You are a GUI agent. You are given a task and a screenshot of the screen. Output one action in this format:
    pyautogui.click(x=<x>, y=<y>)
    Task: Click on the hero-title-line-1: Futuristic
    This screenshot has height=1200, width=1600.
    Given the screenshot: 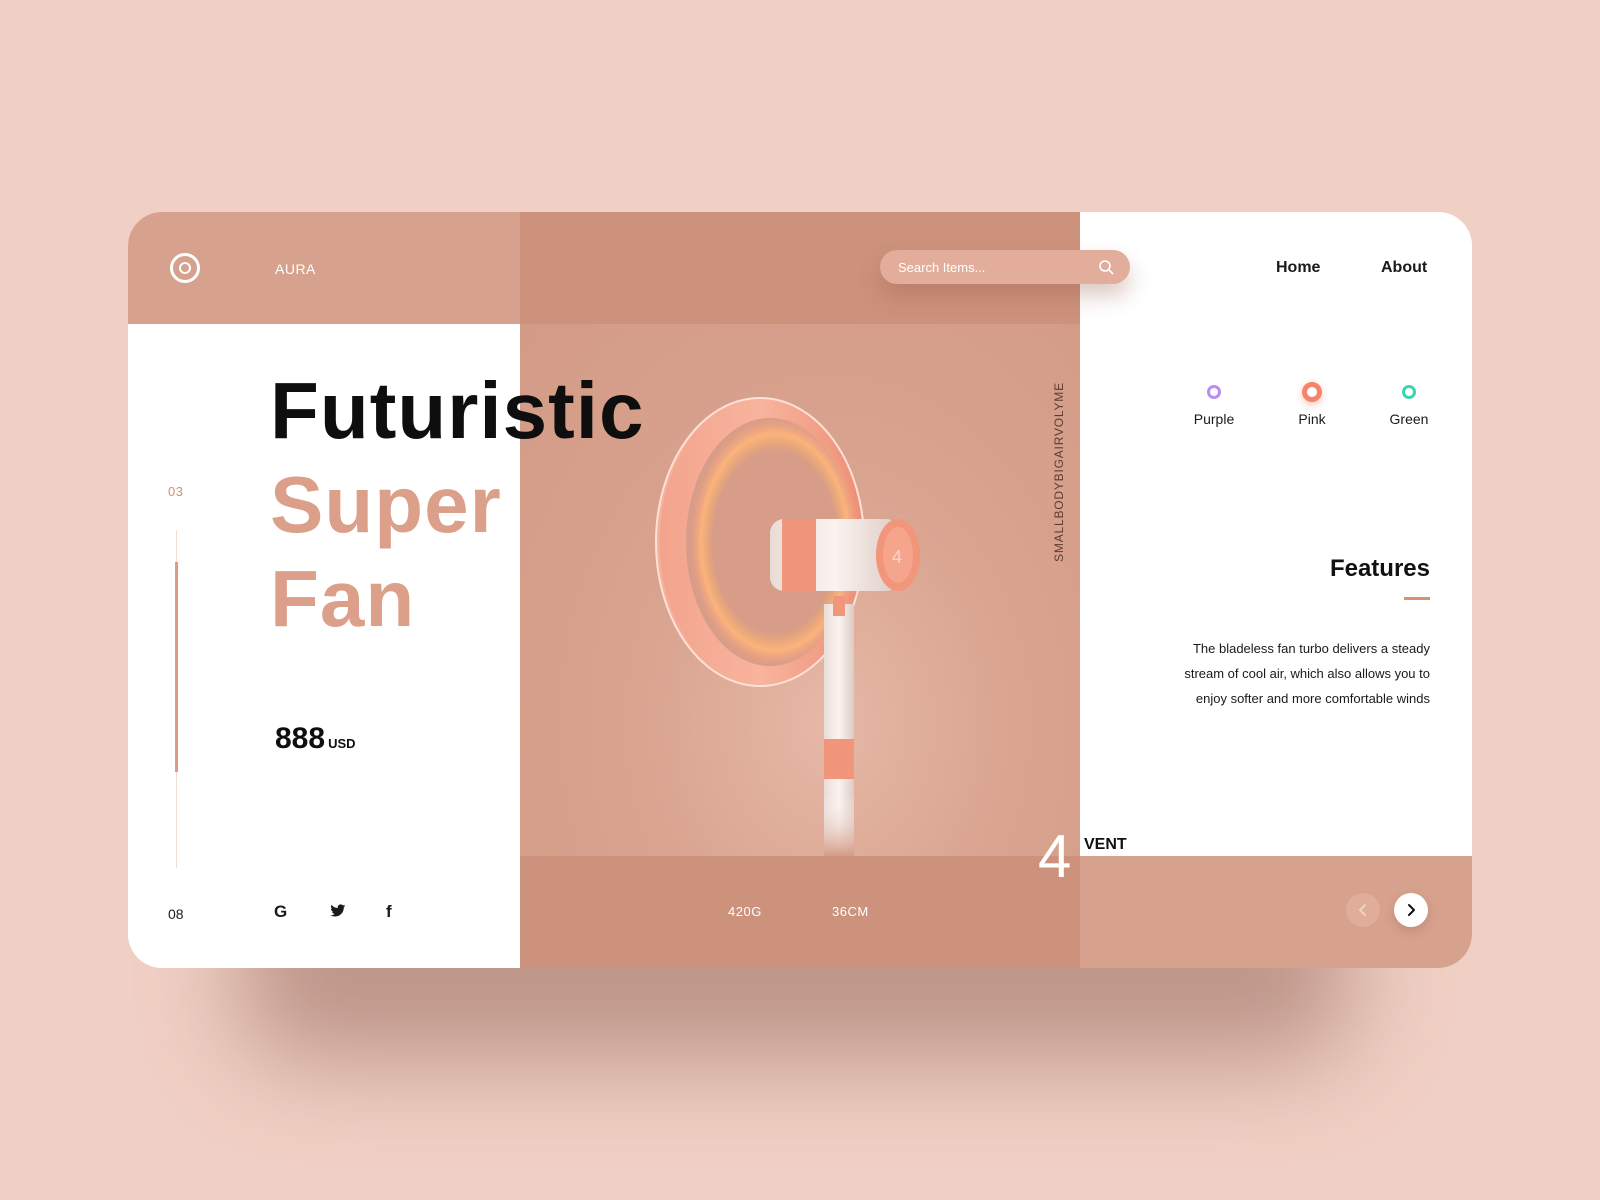 What is the action you would take?
    pyautogui.click(x=457, y=410)
    